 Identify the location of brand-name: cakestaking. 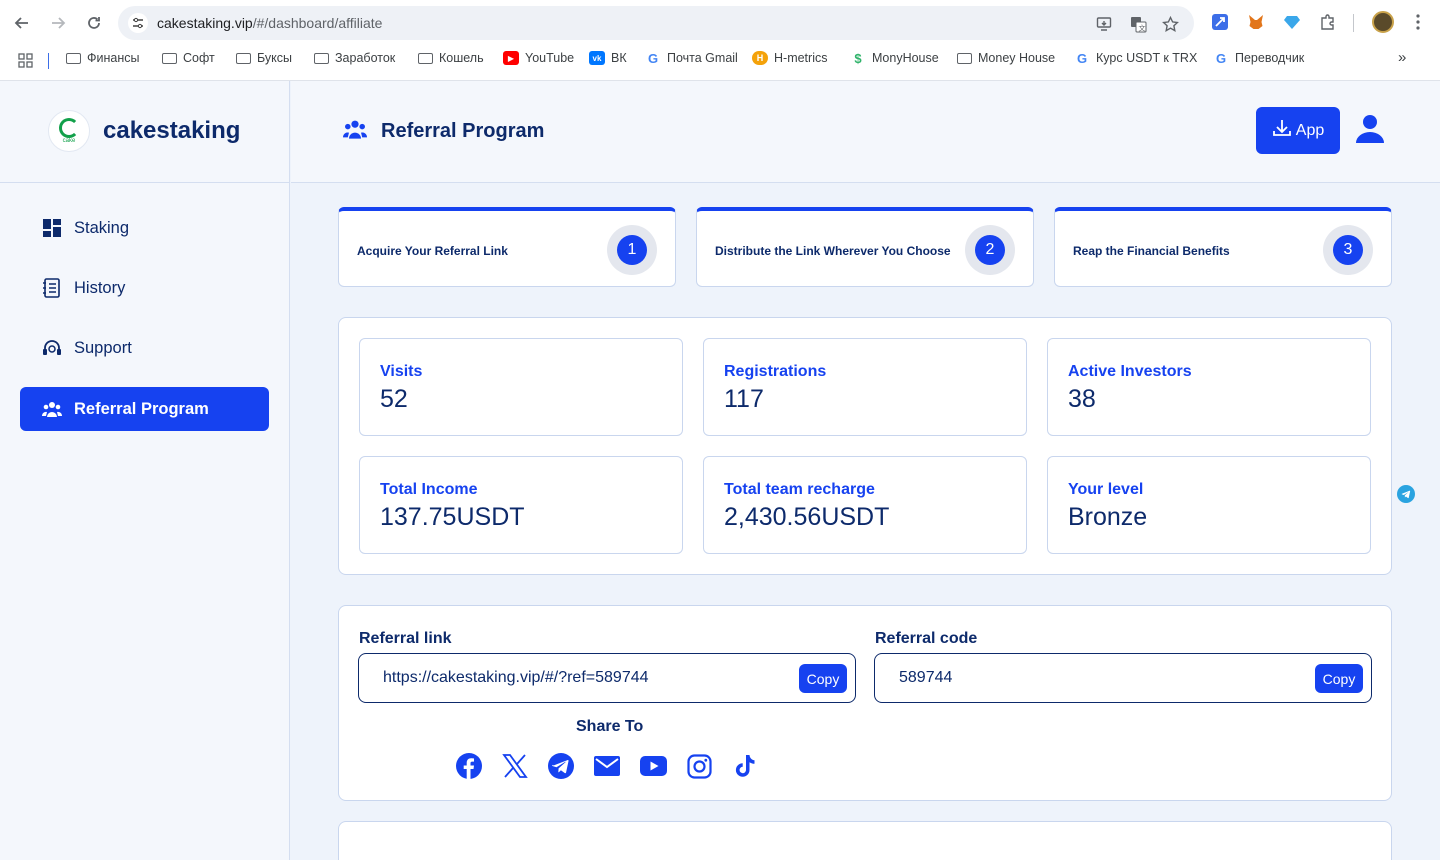
(172, 130).